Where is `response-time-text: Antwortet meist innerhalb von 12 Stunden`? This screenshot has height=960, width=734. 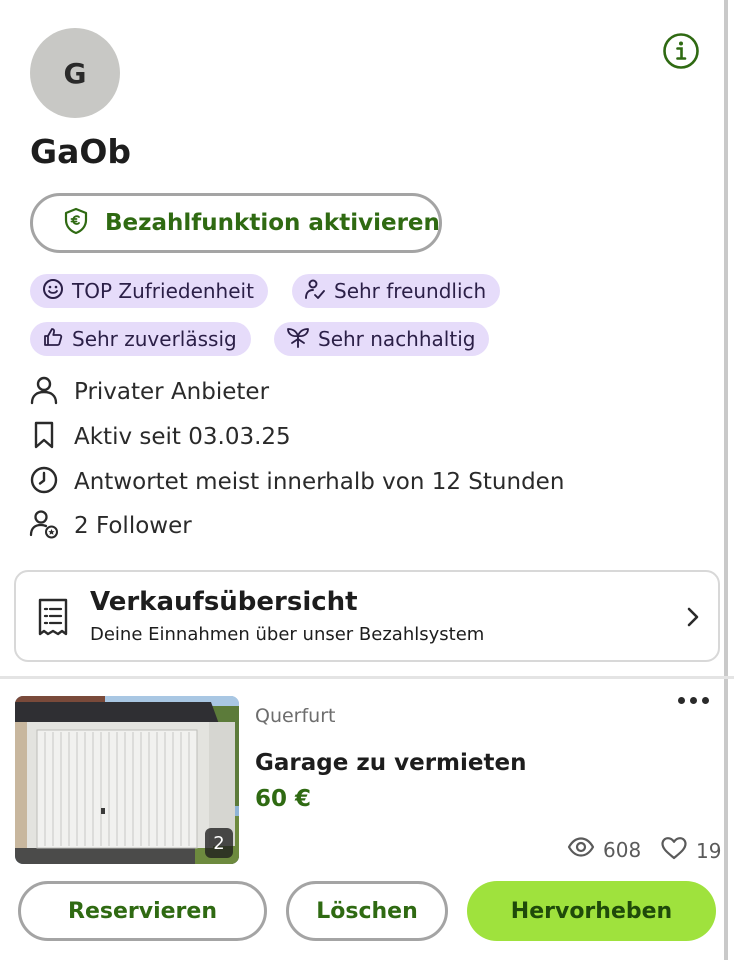 response-time-text: Antwortet meist innerhalb von 12 Stunden is located at coordinates (319, 482).